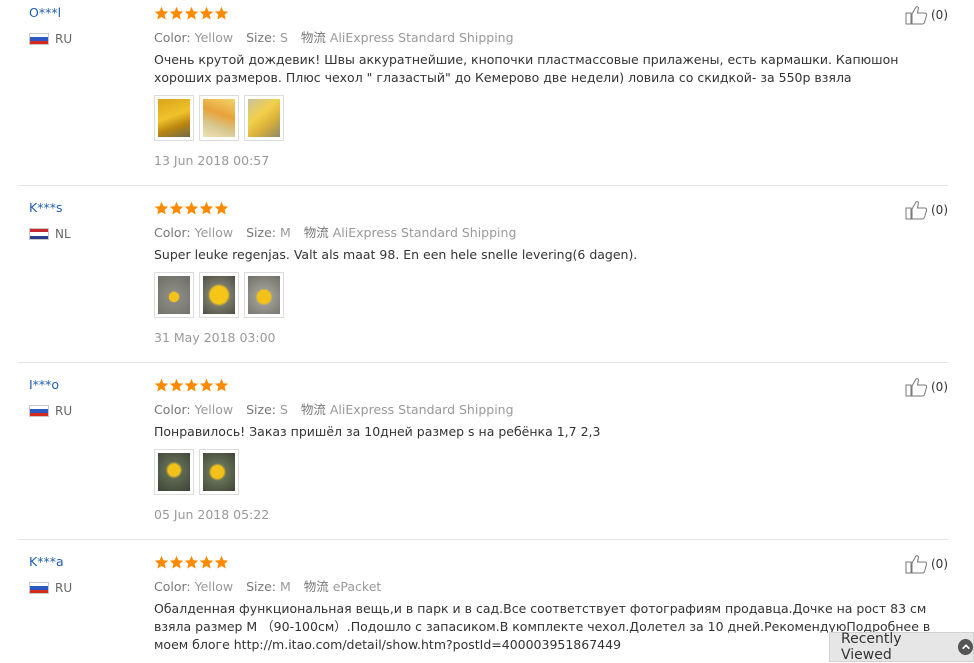 This screenshot has height=663, width=974. What do you see at coordinates (212, 160) in the screenshot?
I see `review-date: 13 Jun 2018 00:57` at bounding box center [212, 160].